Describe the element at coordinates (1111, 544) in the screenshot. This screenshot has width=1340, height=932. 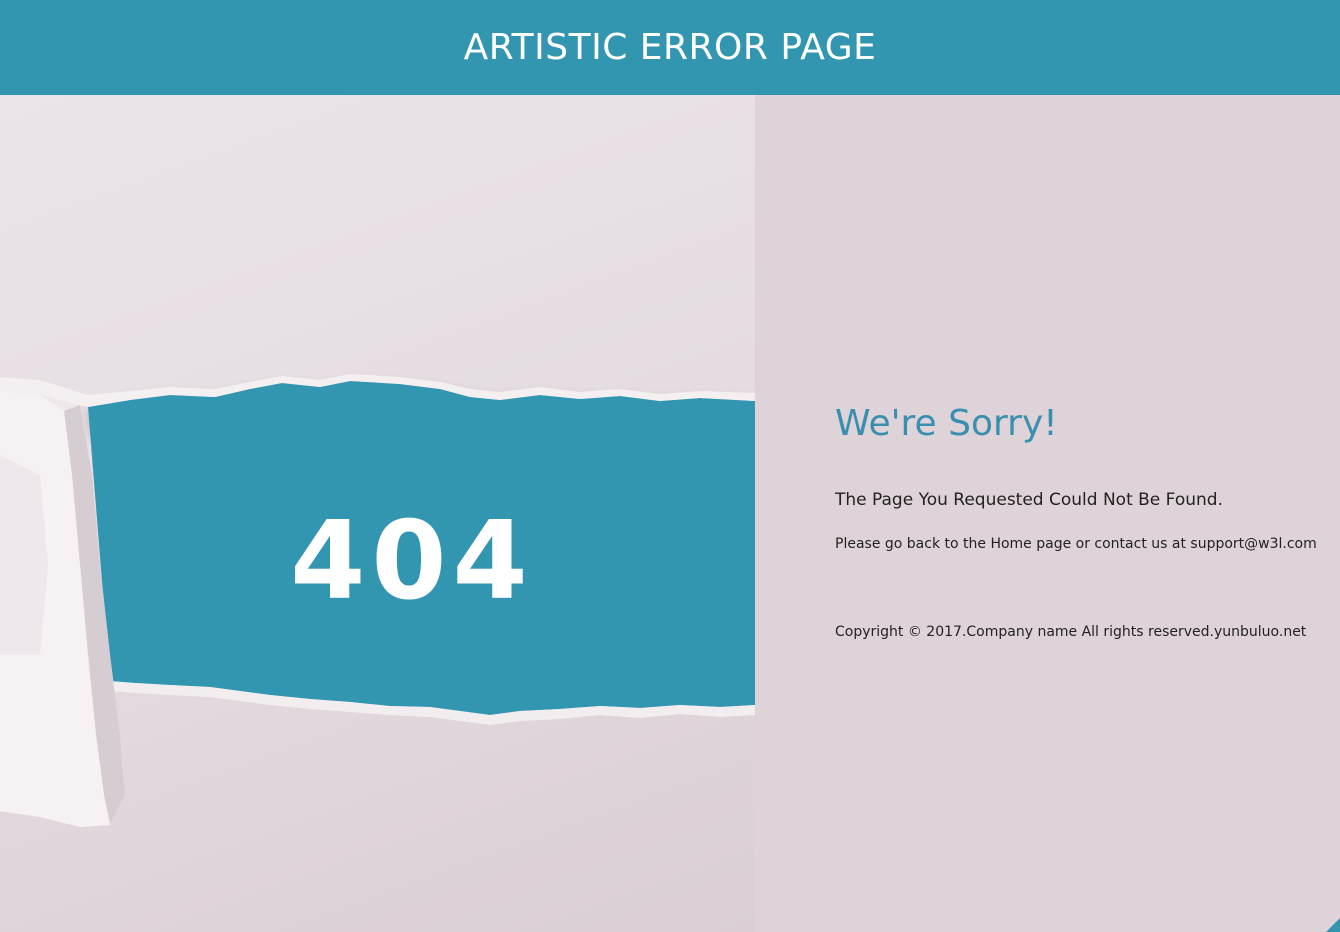
I see `go-back-middle: page or contact us at` at that location.